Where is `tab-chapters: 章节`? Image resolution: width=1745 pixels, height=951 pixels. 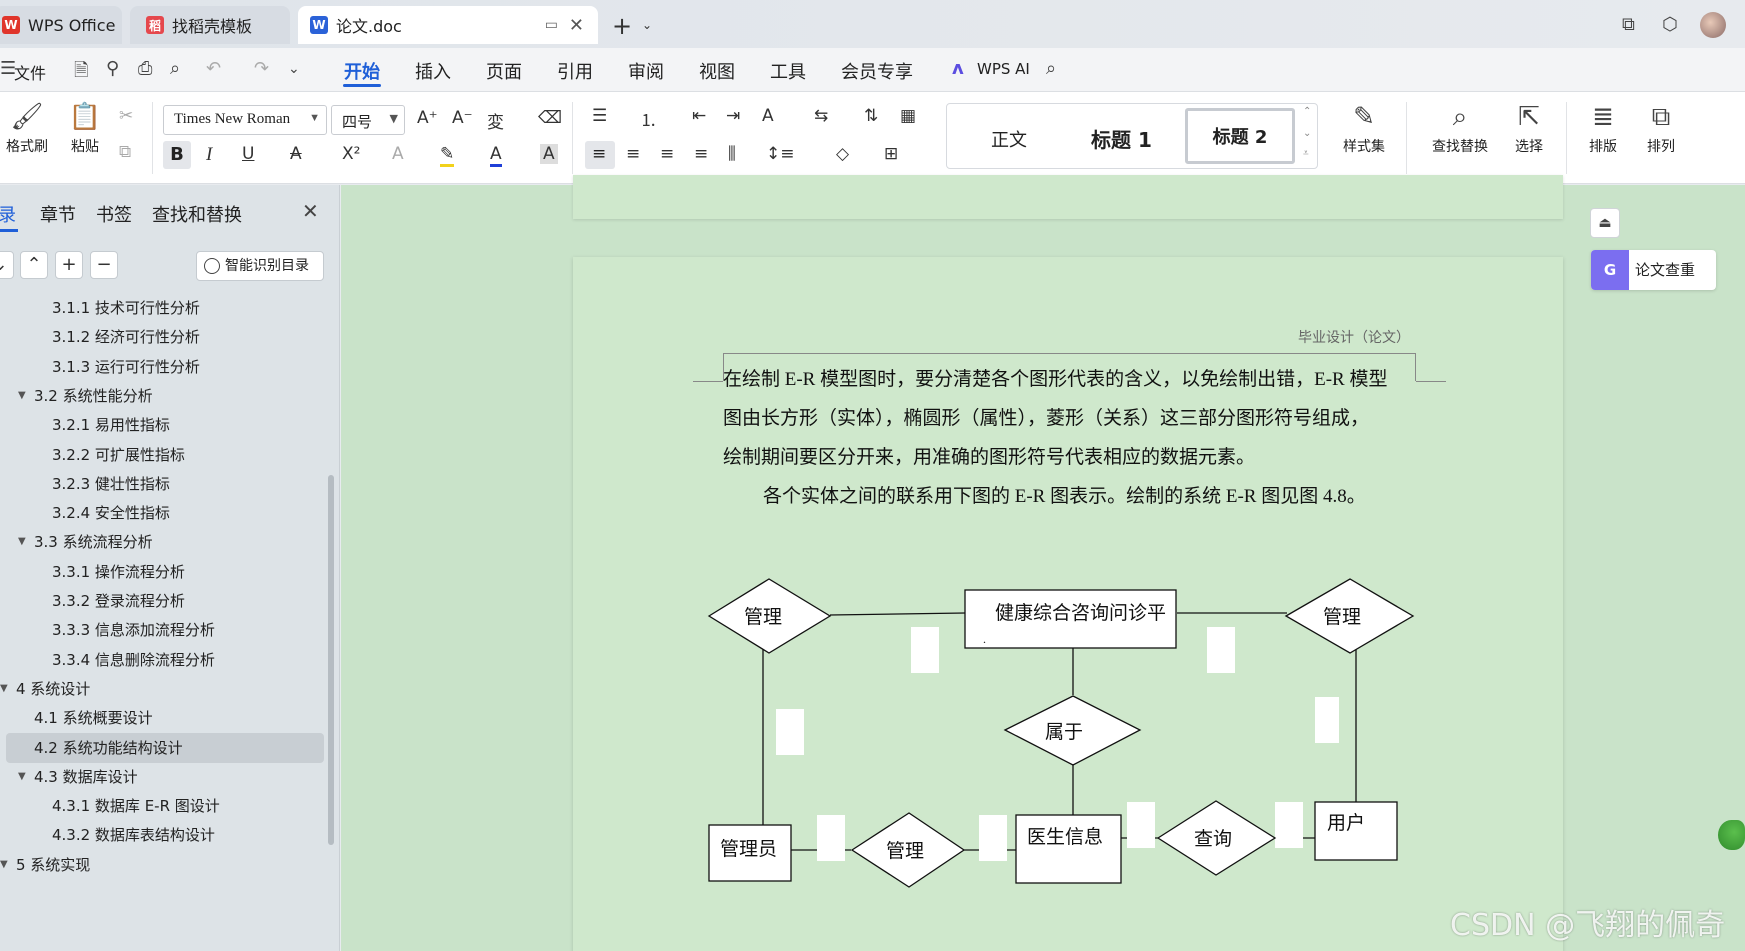
tab-chapters: 章节 is located at coordinates (58, 214).